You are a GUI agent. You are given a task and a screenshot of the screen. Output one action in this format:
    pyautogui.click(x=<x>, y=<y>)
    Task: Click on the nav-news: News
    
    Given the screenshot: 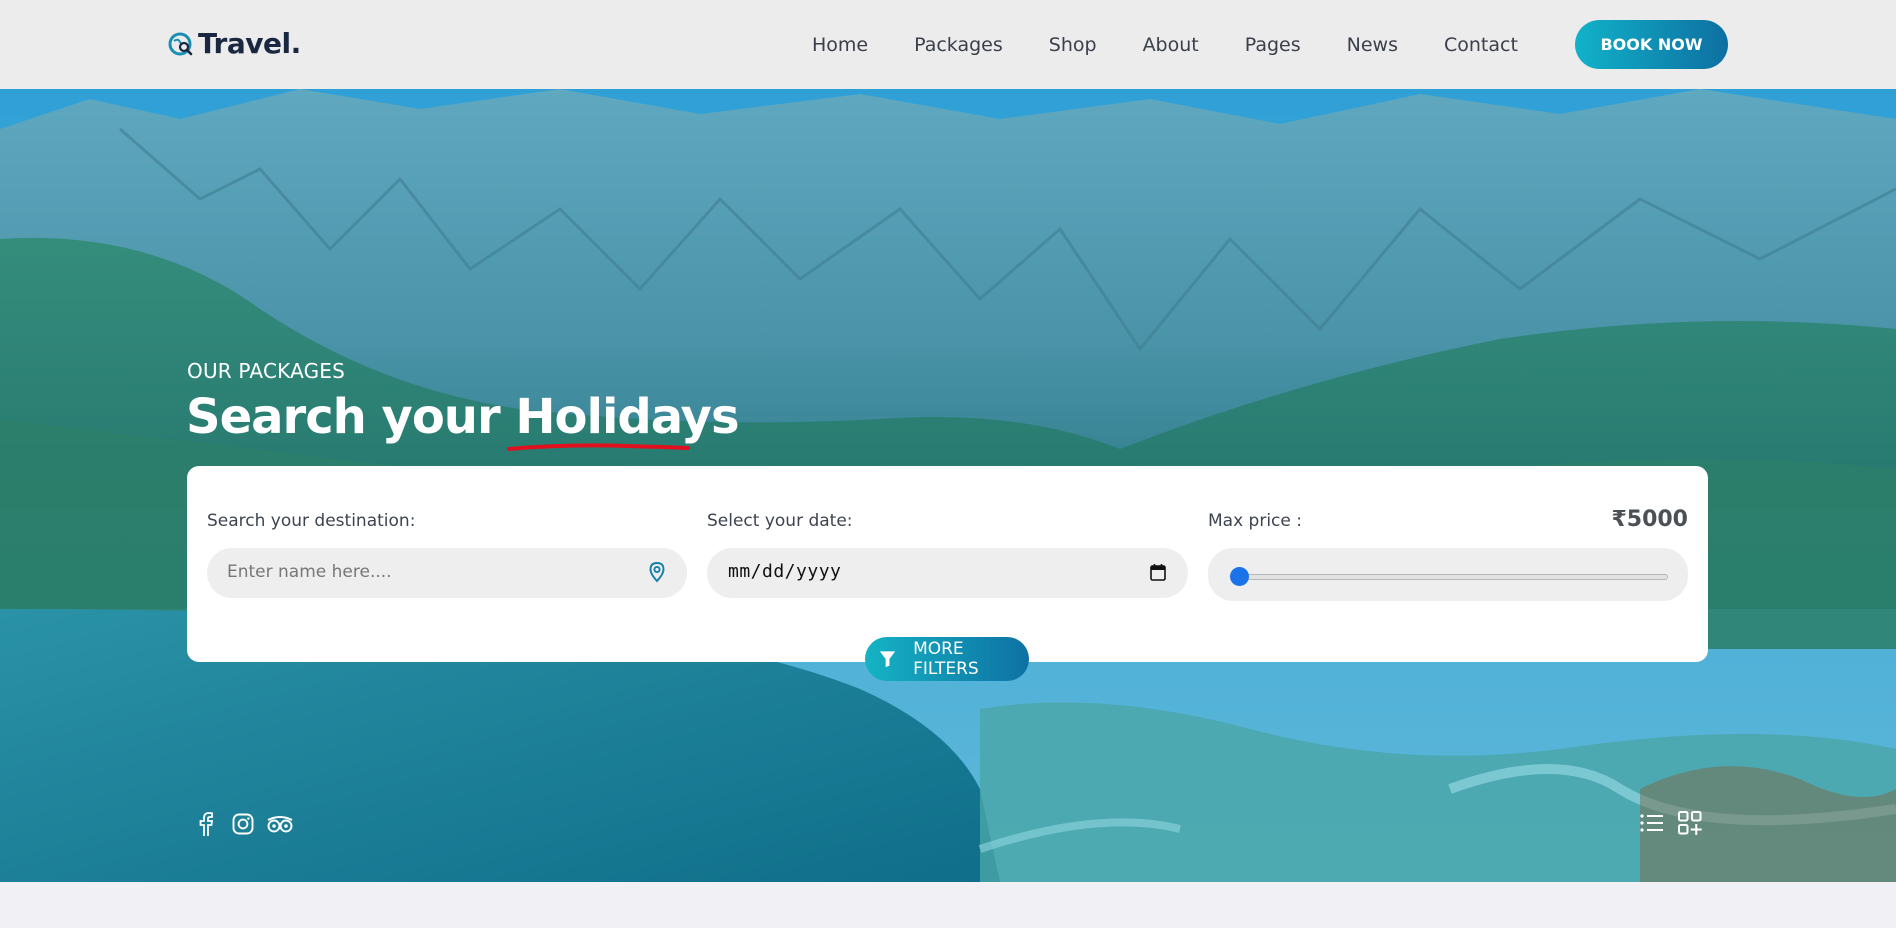 What is the action you would take?
    pyautogui.click(x=1372, y=45)
    